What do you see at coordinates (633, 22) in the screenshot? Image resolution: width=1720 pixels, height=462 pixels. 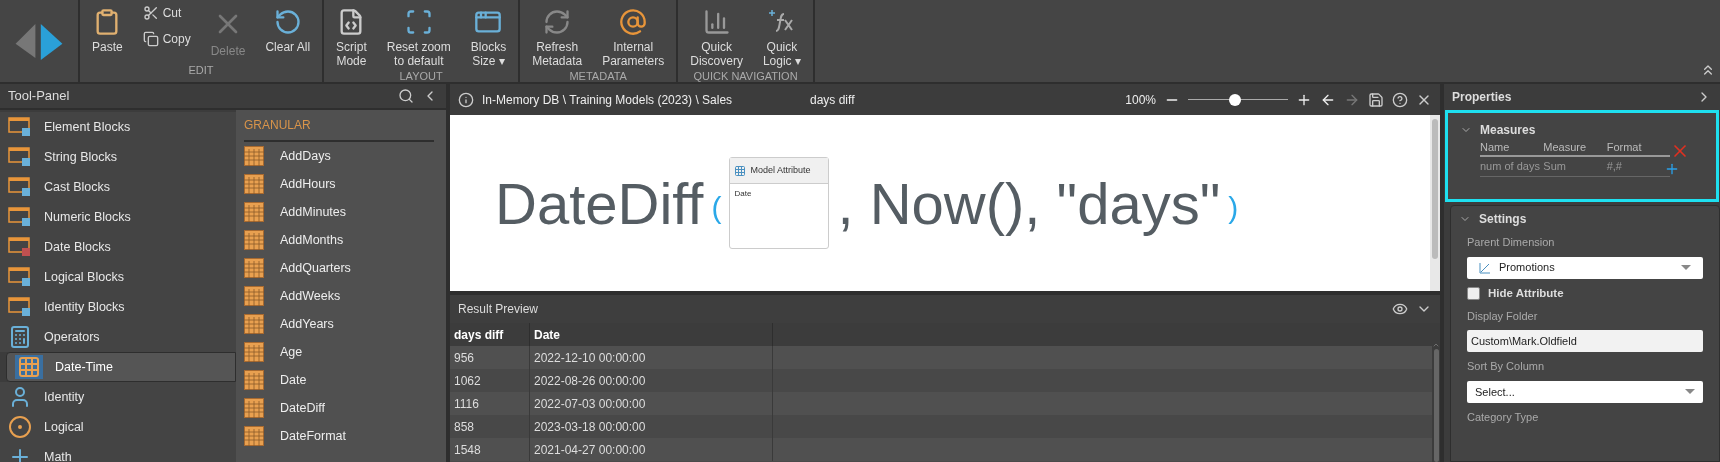 I see `at-sign-icon` at bounding box center [633, 22].